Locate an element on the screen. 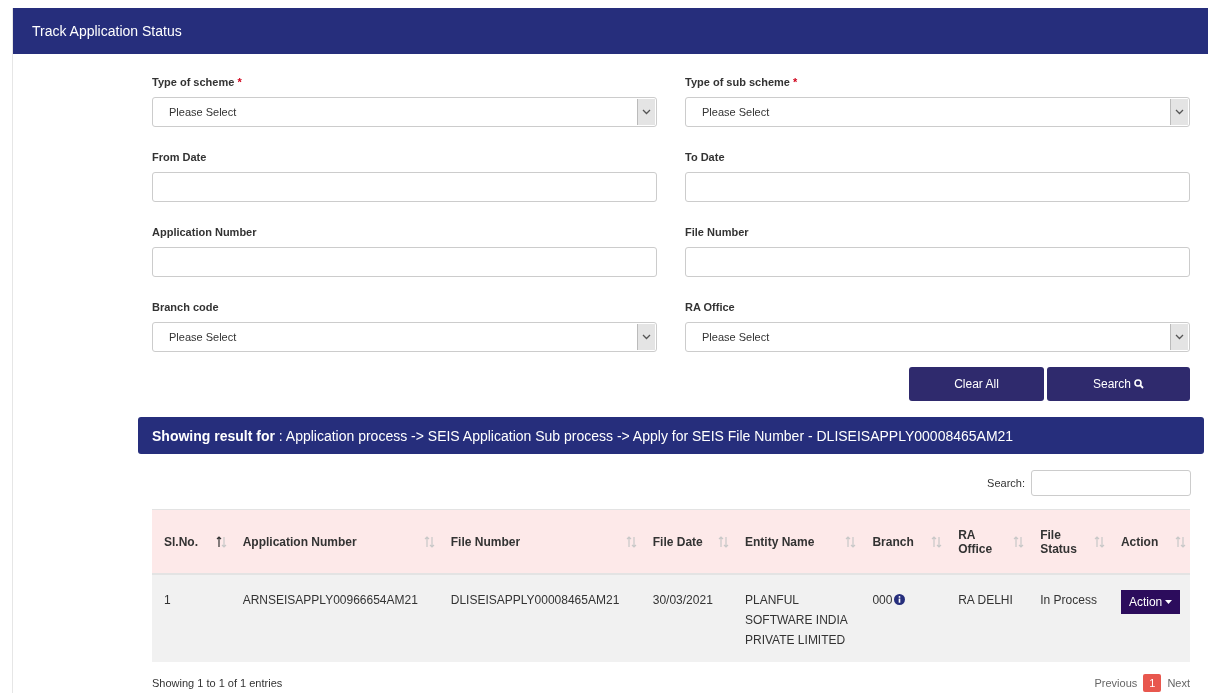 Image resolution: width=1208 pixels, height=693 pixels. field-label: RA Office is located at coordinates (710, 307).